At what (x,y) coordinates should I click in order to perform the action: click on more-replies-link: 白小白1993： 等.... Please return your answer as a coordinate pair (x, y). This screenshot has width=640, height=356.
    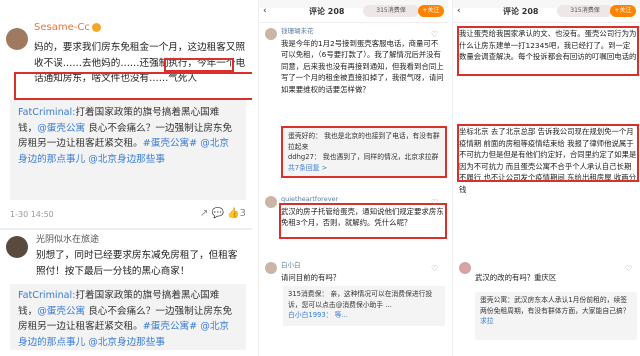
    Looking at the image, I should click on (364, 315).